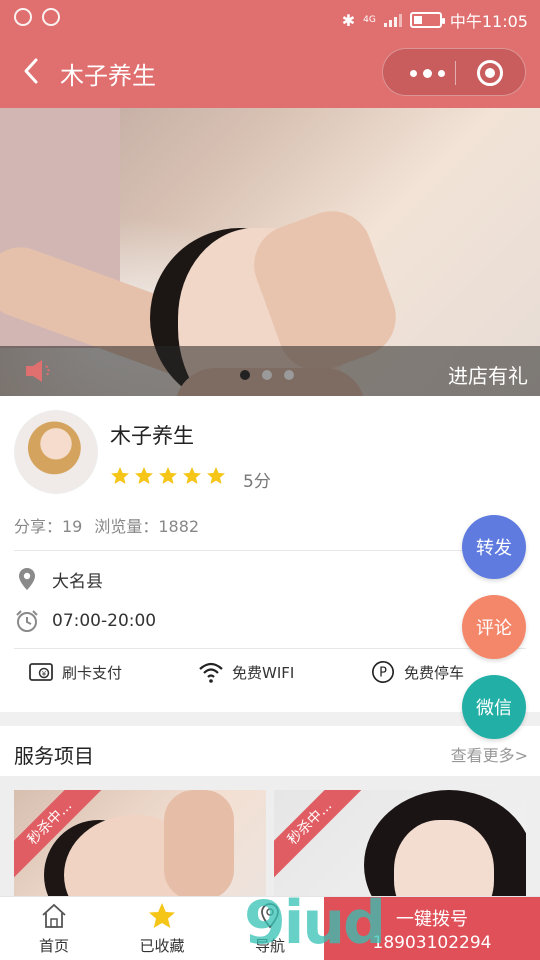 The image size is (540, 960). What do you see at coordinates (427, 20) in the screenshot?
I see `battery-icon` at bounding box center [427, 20].